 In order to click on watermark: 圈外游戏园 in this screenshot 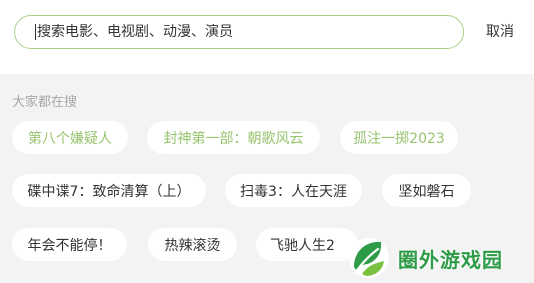, I will do `click(441, 258)`.